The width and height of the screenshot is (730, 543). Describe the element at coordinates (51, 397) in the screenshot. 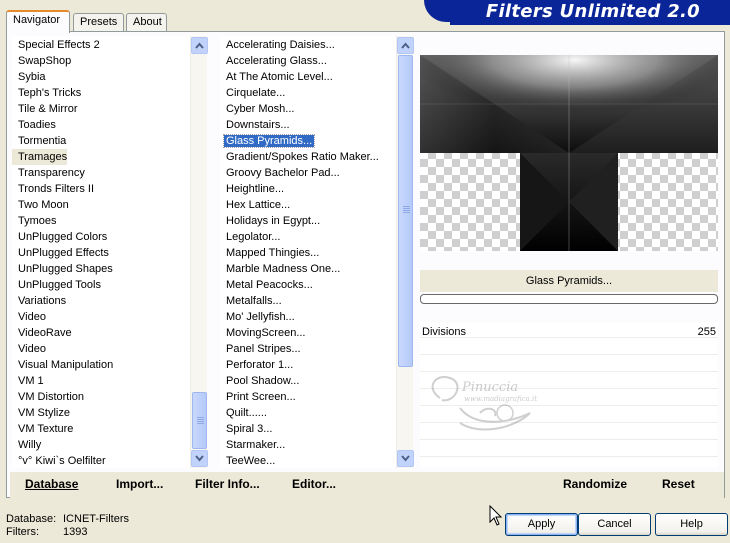

I see `list-item-label: VM Distortion` at that location.